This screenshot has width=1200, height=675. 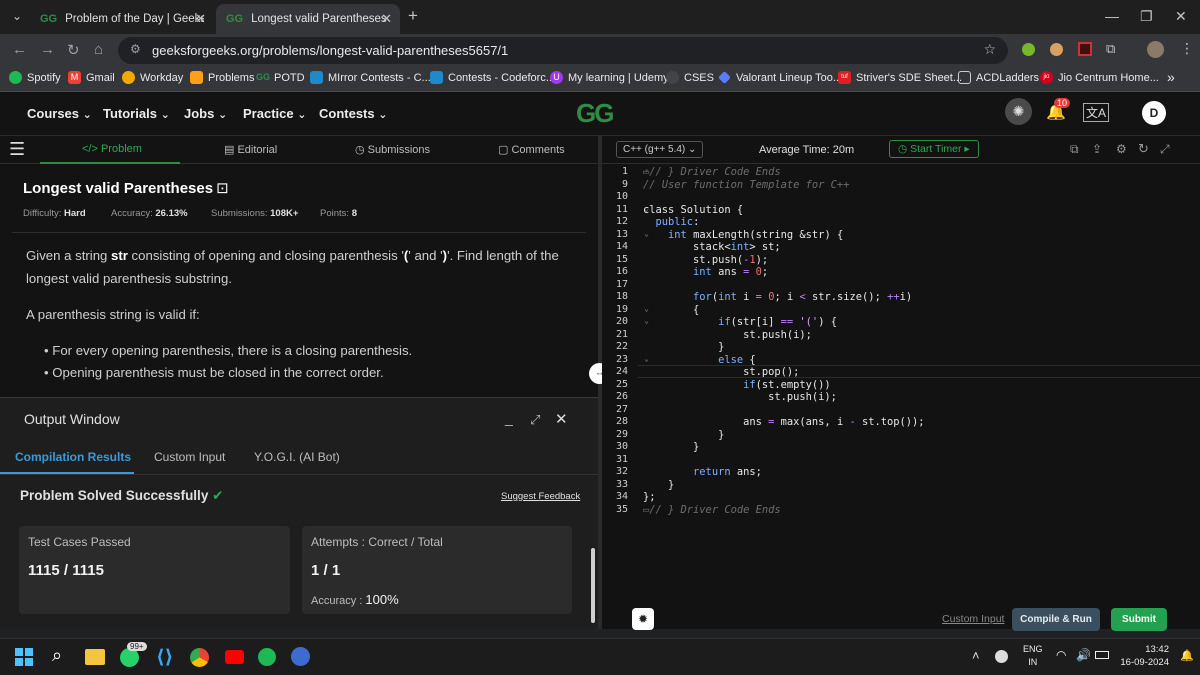 What do you see at coordinates (19, 49) in the screenshot?
I see `back-icon: ←` at bounding box center [19, 49].